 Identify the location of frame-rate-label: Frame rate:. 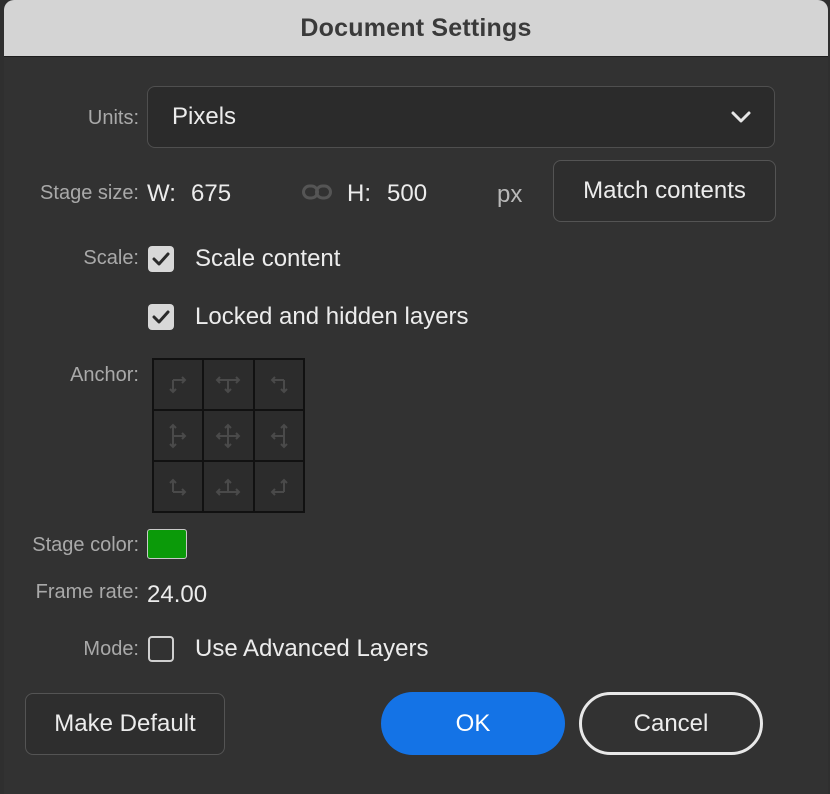
(87, 592).